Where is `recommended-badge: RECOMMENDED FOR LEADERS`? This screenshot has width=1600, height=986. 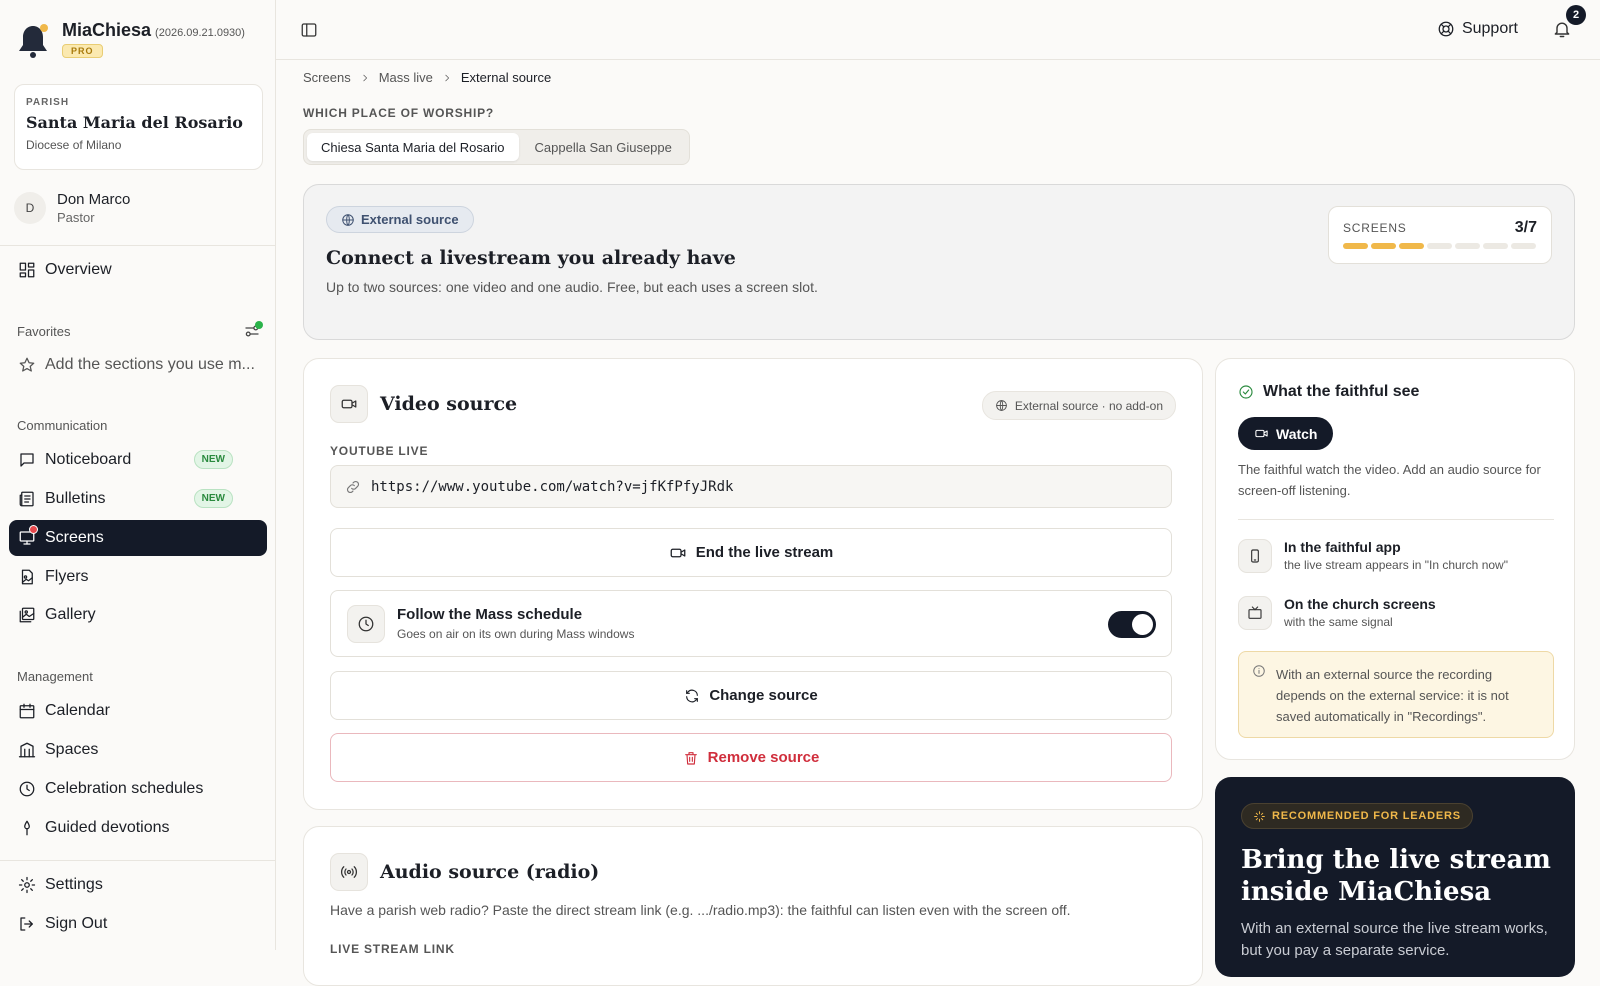 recommended-badge: RECOMMENDED FOR LEADERS is located at coordinates (1357, 816).